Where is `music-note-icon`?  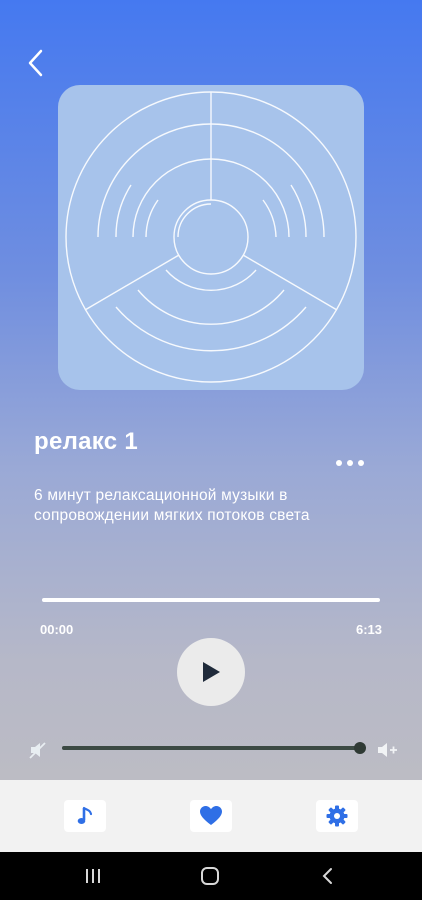
music-note-icon is located at coordinates (85, 815).